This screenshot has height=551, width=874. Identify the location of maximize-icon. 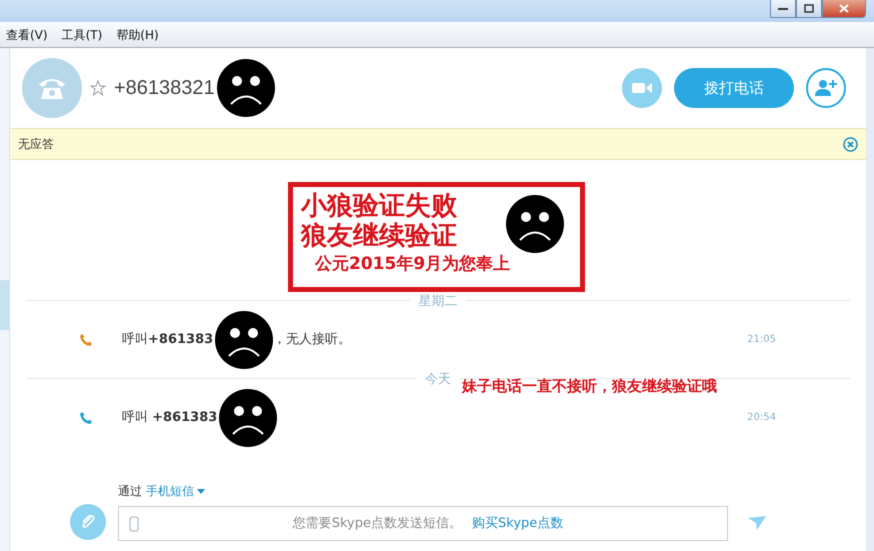
(809, 8).